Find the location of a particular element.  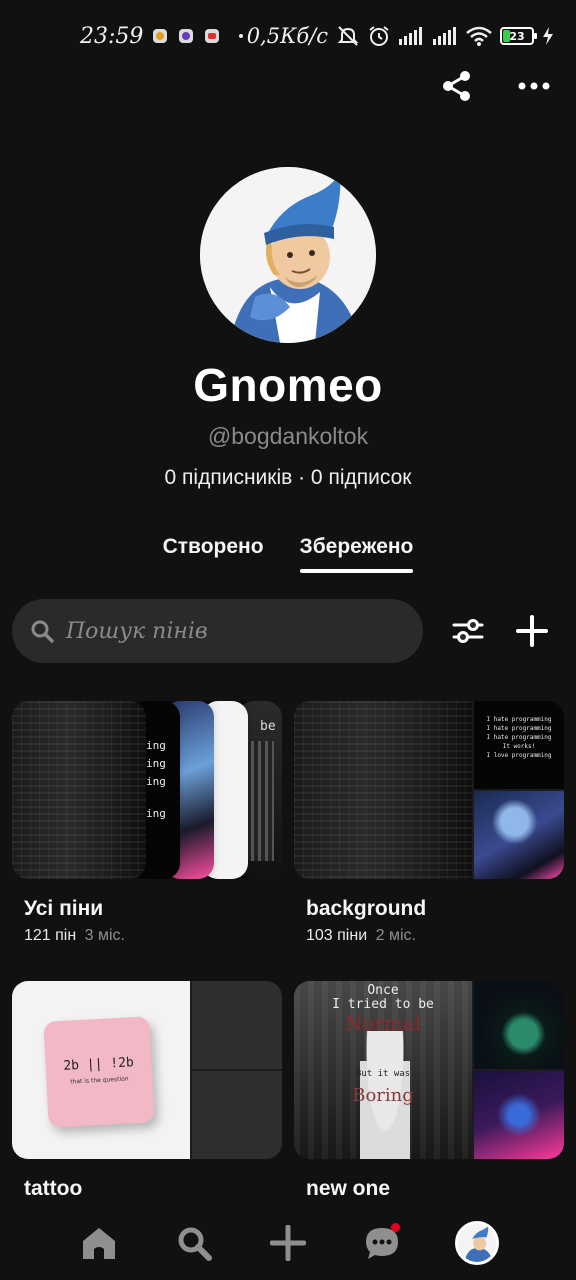

profile-handle: @bogdankoltok is located at coordinates (288, 436).